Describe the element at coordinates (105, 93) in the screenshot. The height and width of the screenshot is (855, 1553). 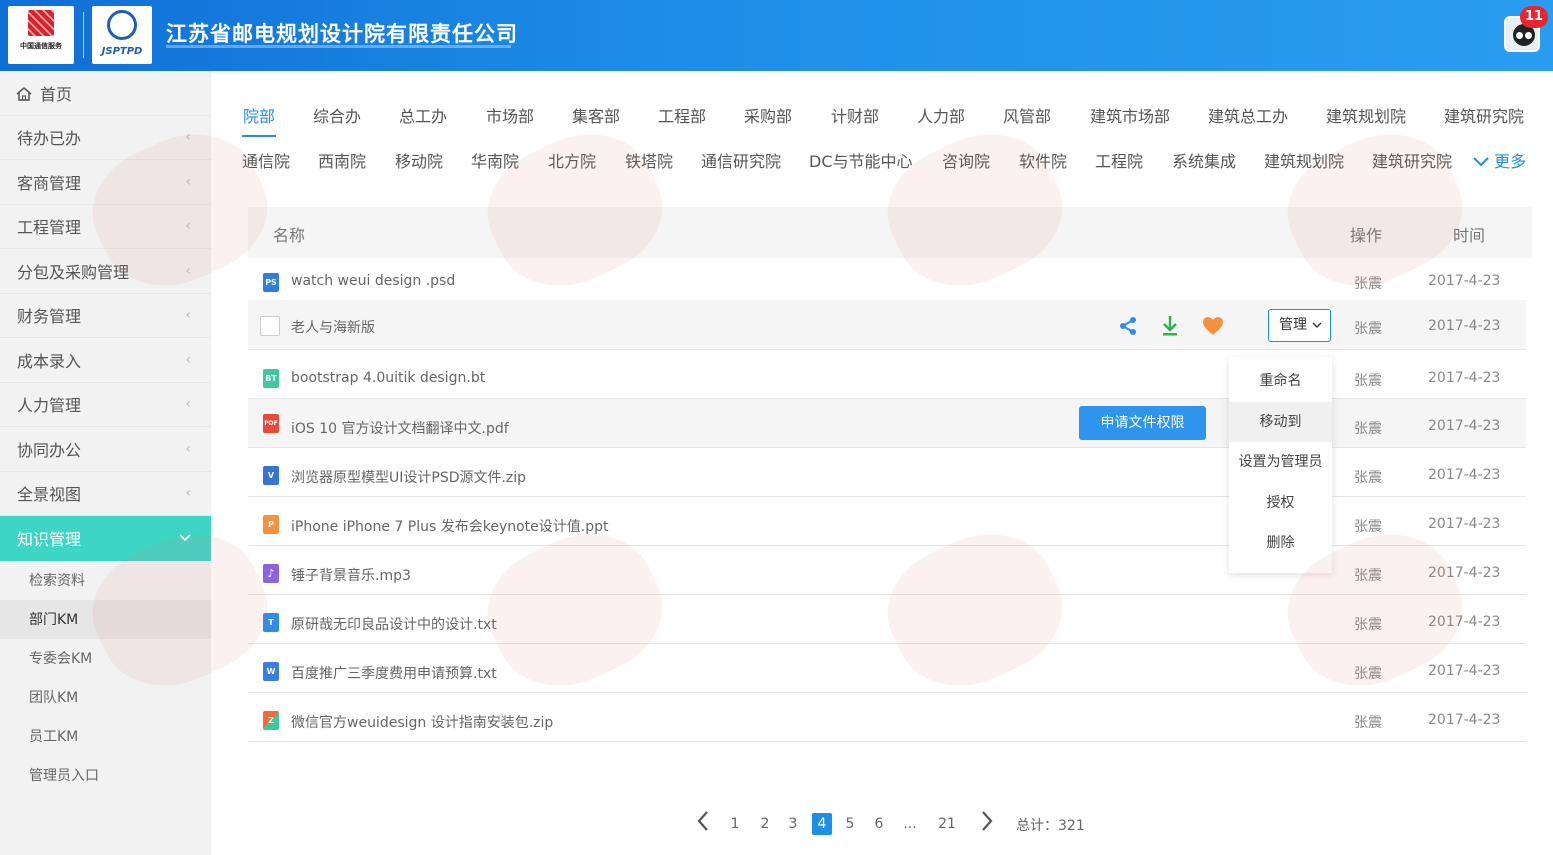
I see `sidebar-item-home: 首页` at that location.